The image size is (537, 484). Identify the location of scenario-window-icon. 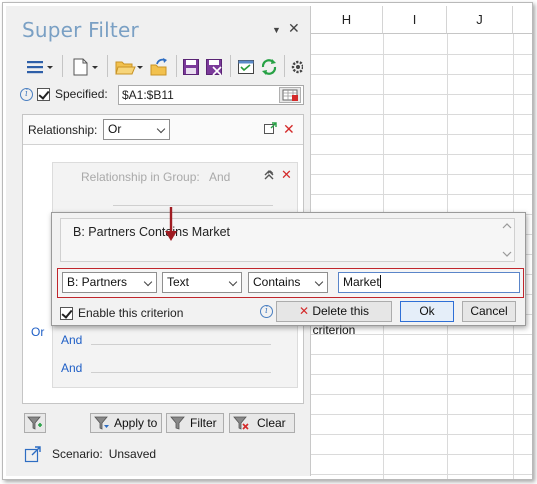
(246, 67).